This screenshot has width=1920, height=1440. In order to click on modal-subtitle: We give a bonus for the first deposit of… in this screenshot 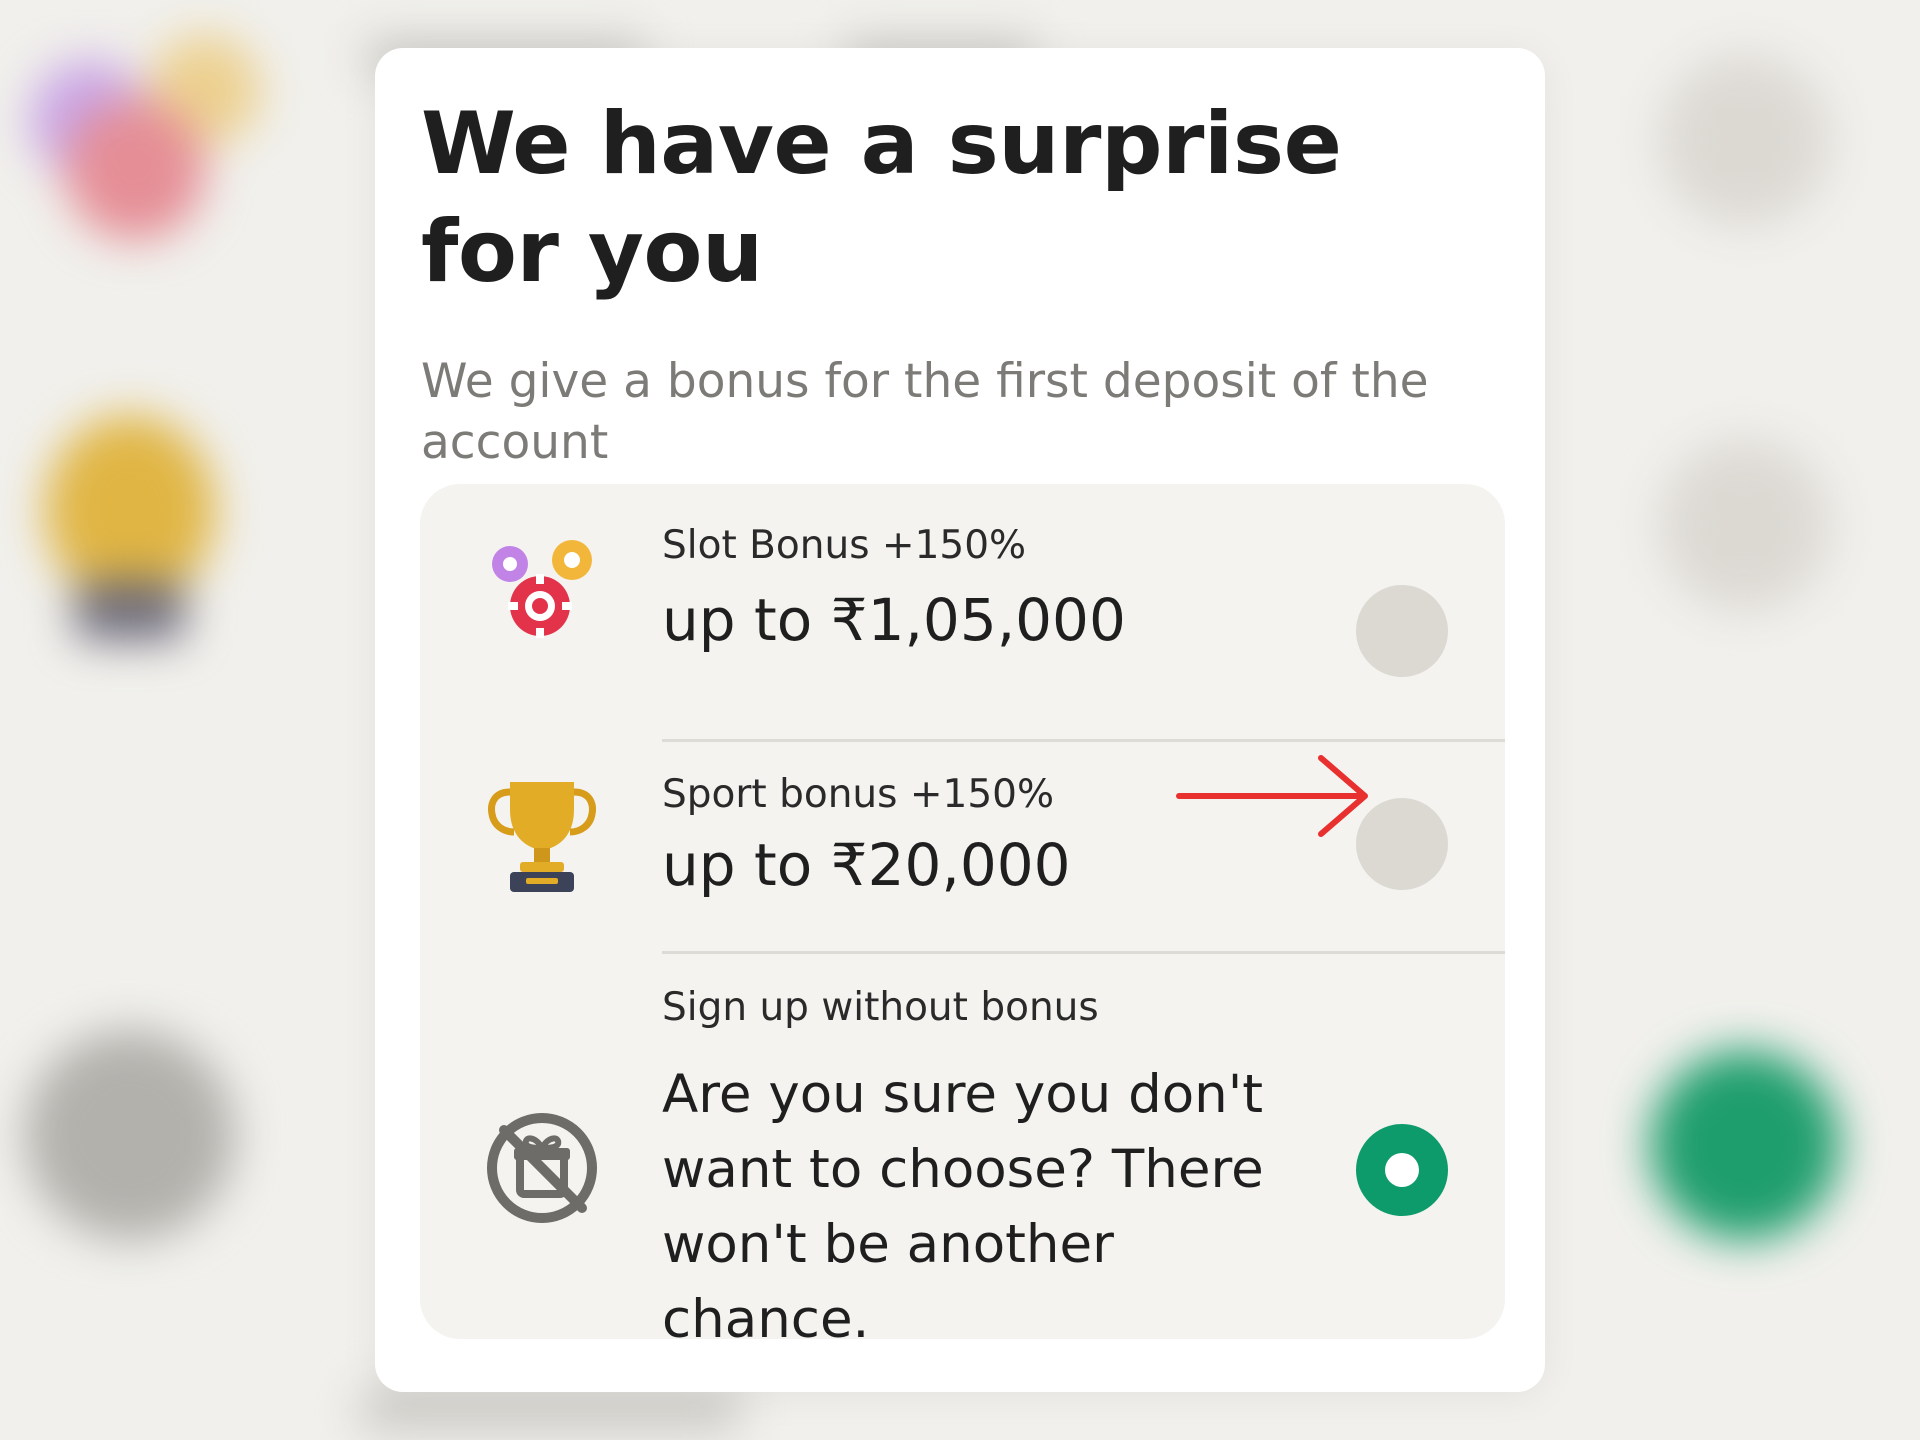, I will do `click(925, 412)`.